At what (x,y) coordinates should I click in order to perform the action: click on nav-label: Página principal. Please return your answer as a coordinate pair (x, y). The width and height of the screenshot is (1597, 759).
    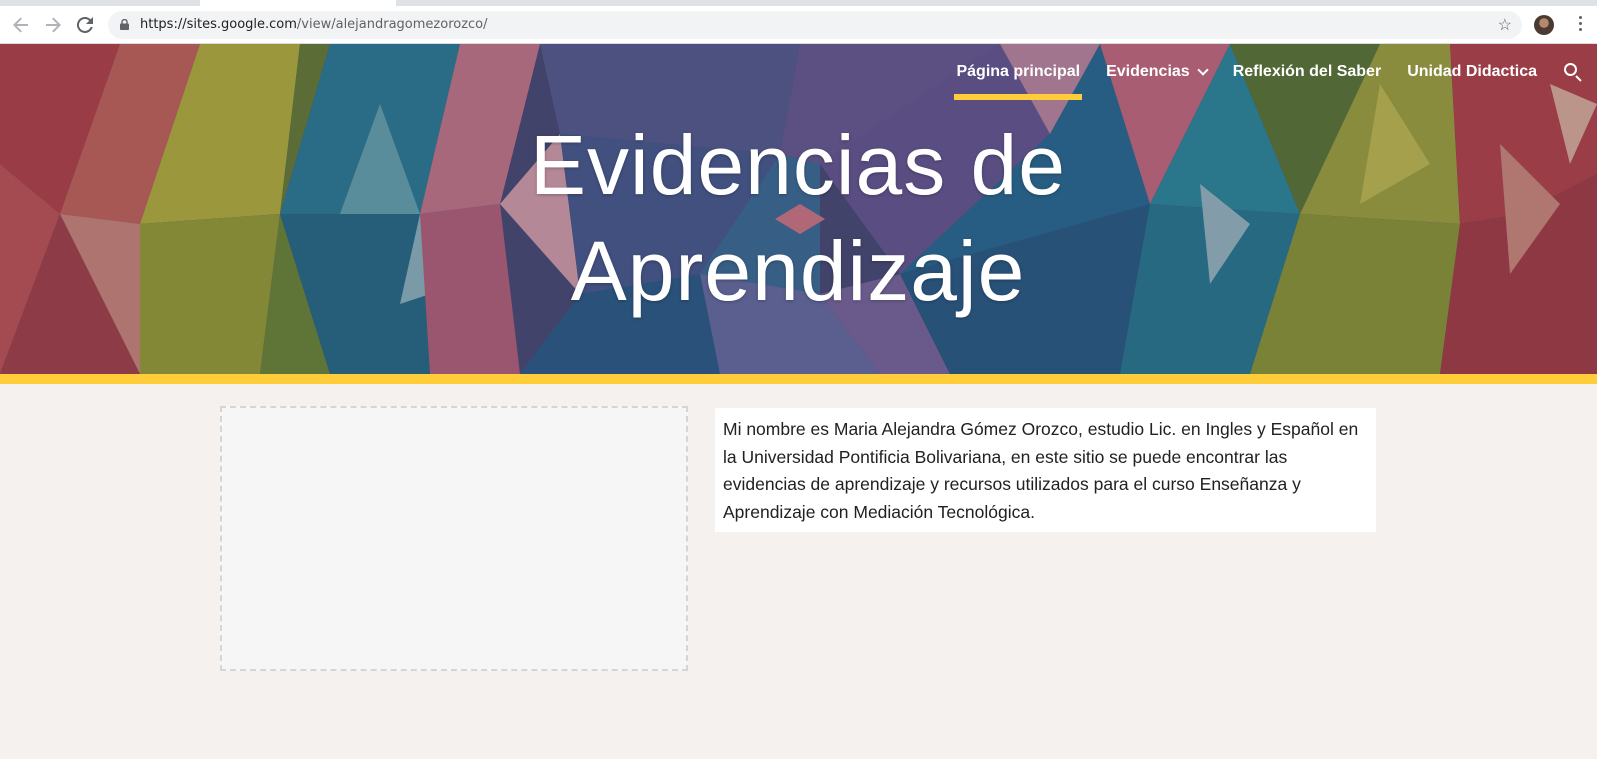
    Looking at the image, I should click on (1018, 71).